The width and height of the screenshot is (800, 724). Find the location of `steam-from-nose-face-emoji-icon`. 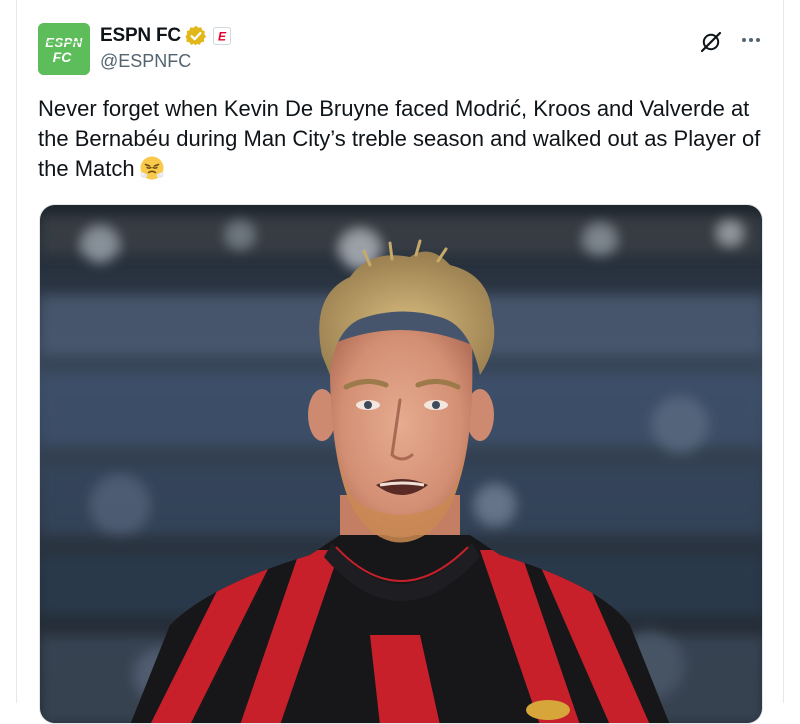

steam-from-nose-face-emoji-icon is located at coordinates (152, 168).